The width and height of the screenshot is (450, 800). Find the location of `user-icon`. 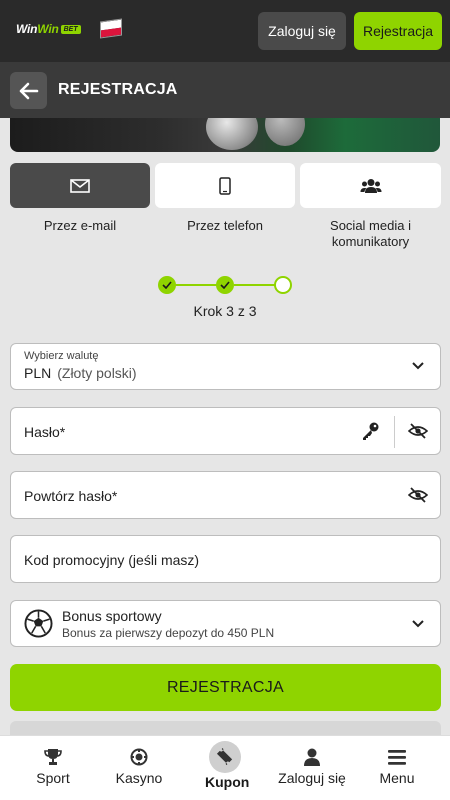

user-icon is located at coordinates (312, 757).